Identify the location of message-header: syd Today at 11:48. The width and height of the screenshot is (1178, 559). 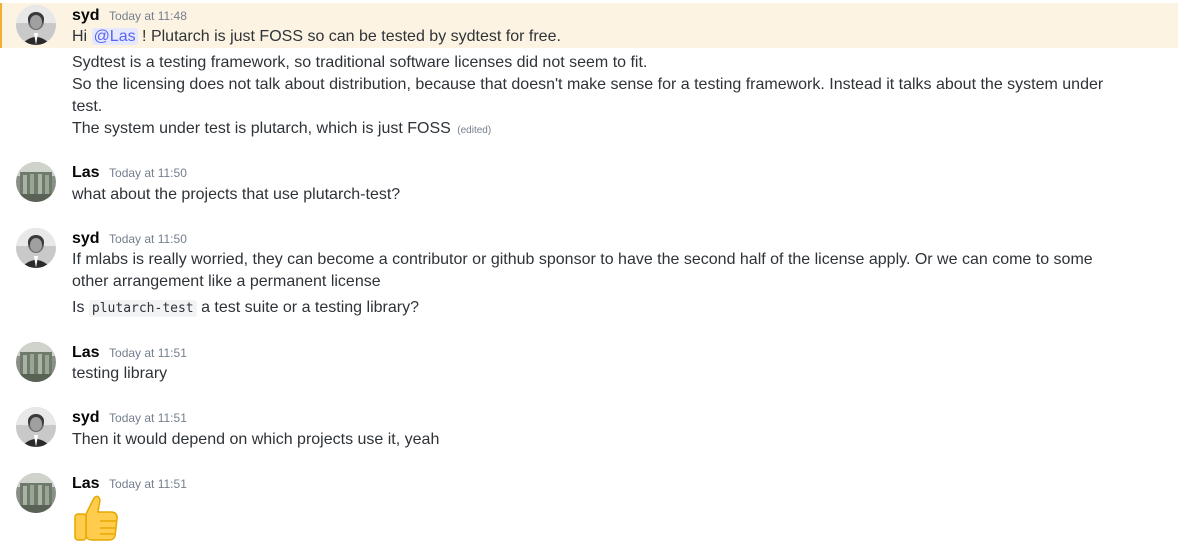
(129, 16).